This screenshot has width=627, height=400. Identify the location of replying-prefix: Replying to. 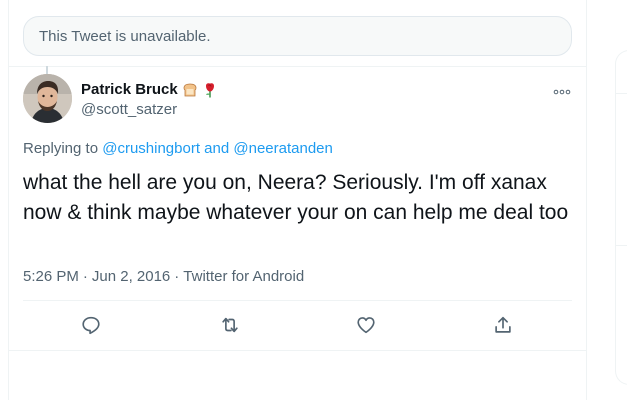
(61, 148).